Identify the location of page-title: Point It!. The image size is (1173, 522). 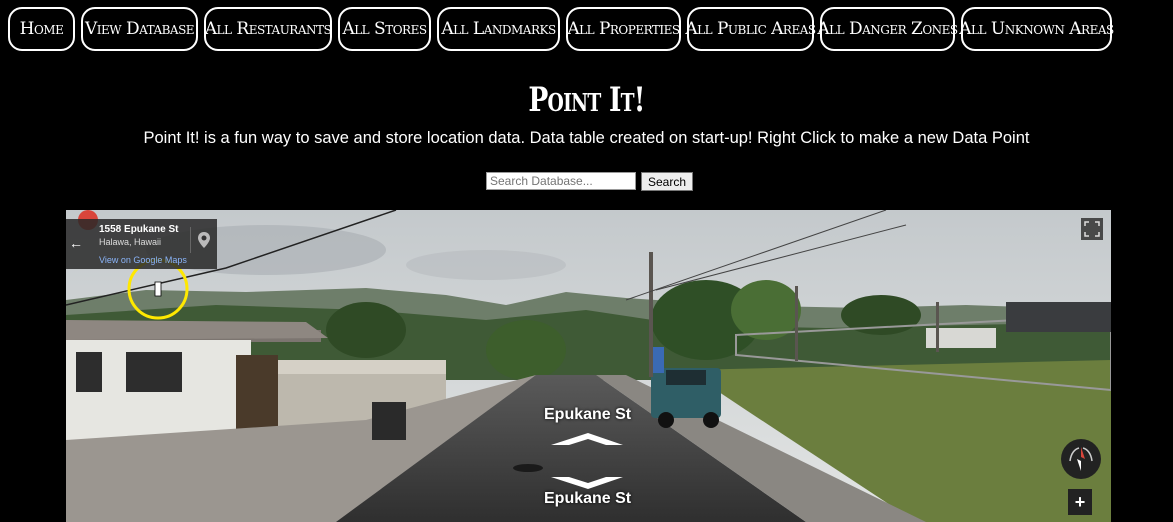
(586, 100).